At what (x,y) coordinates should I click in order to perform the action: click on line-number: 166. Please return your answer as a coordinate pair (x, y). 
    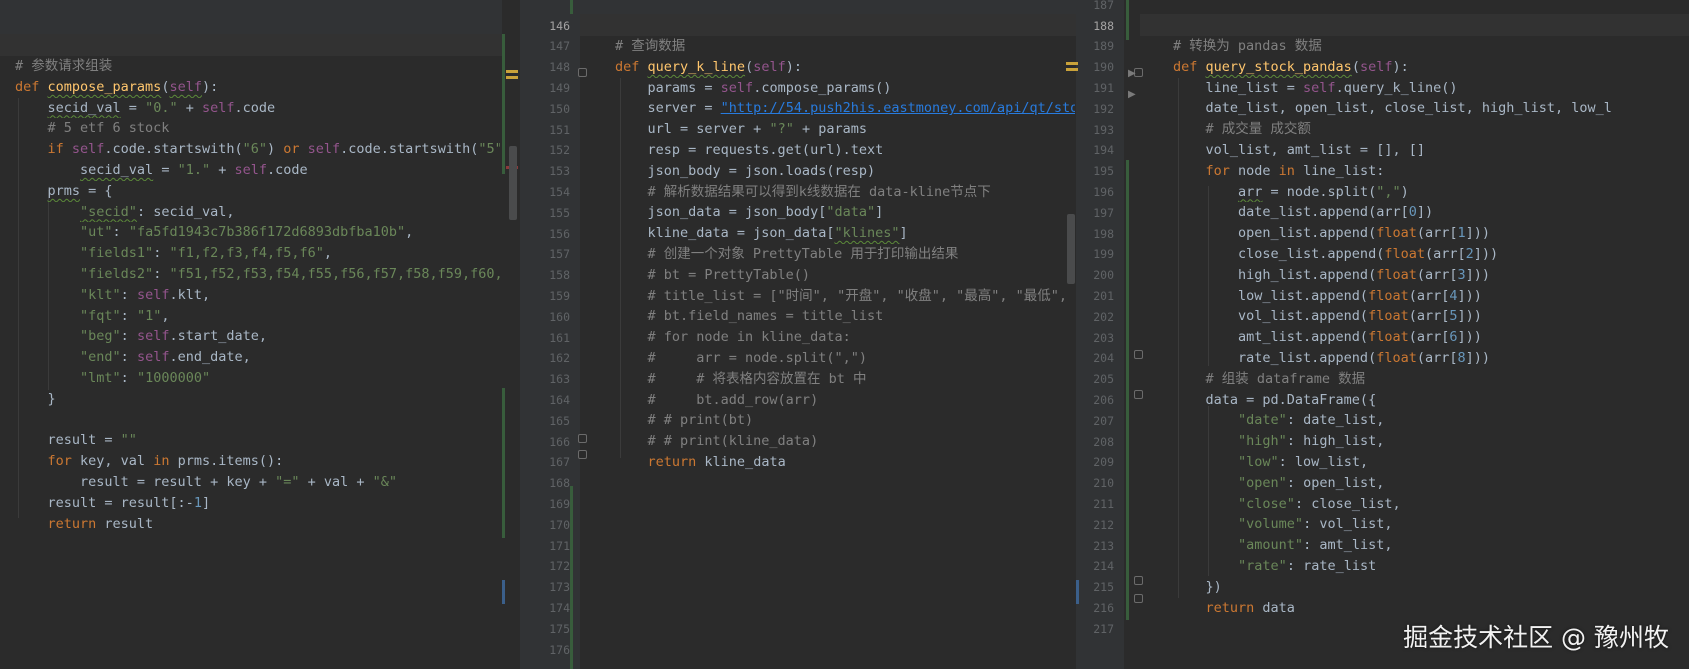
    Looking at the image, I should click on (559, 441).